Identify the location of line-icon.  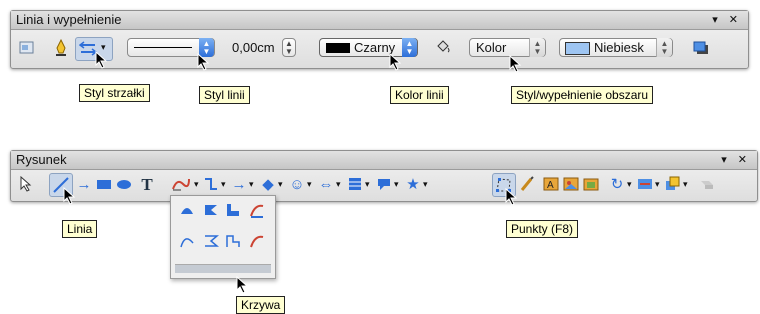
(61, 48).